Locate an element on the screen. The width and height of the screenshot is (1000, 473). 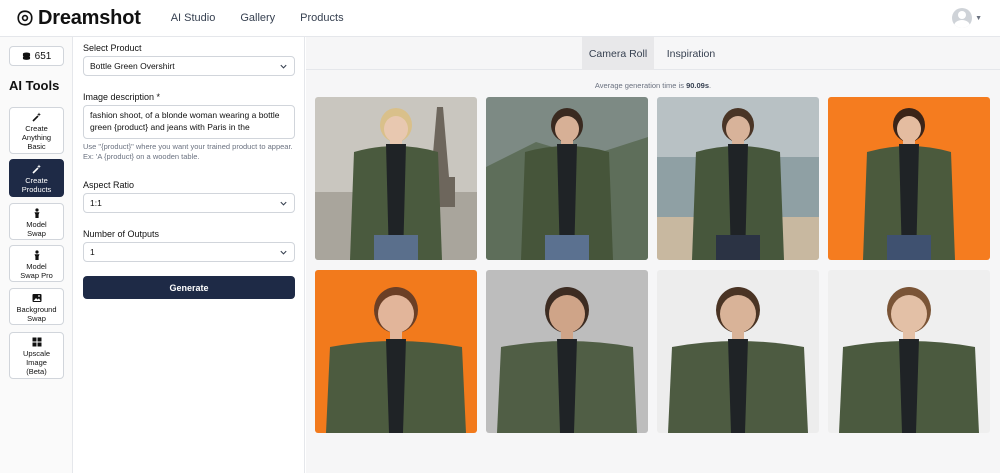
main-nav: AI Studio Gallery Products is located at coordinates (270, 18).